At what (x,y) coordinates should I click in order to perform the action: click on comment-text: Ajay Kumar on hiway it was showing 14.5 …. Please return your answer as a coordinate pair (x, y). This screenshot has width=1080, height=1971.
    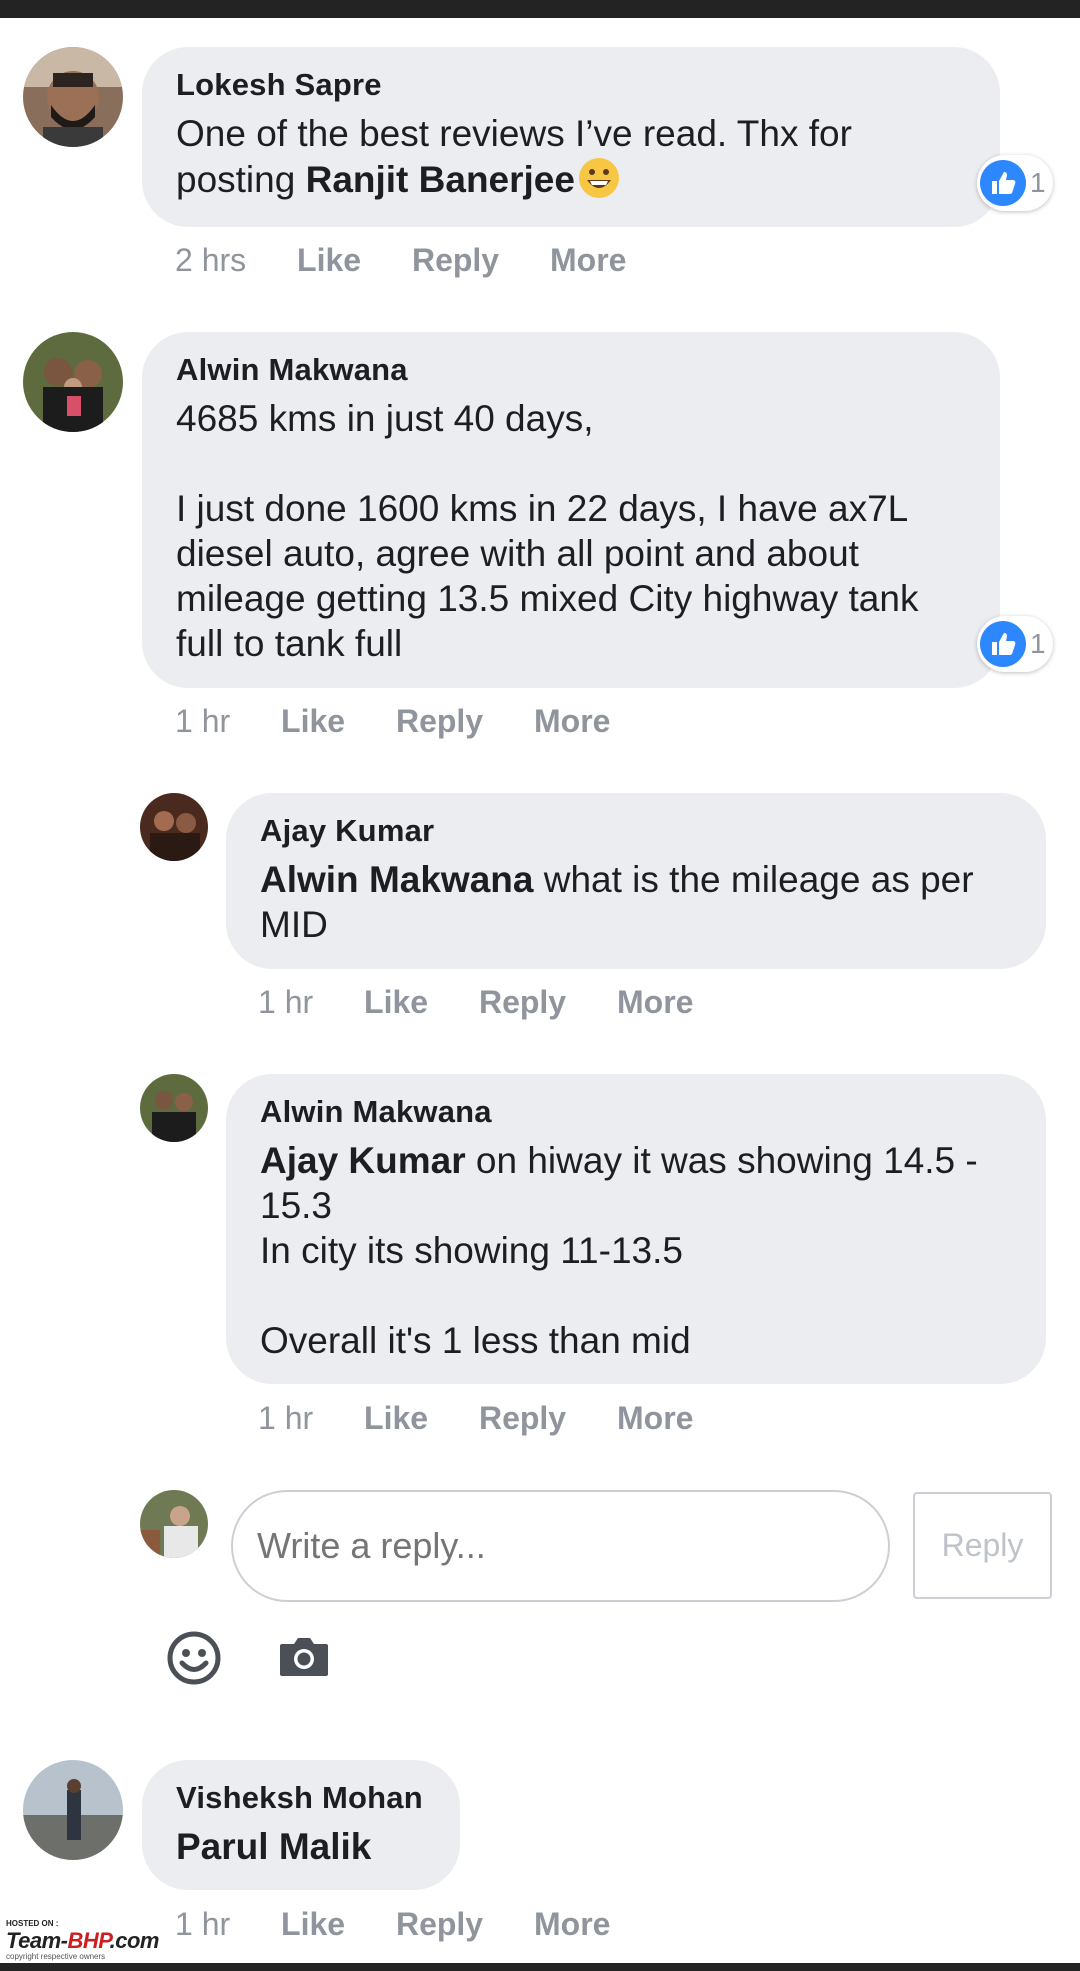
    Looking at the image, I should click on (619, 1250).